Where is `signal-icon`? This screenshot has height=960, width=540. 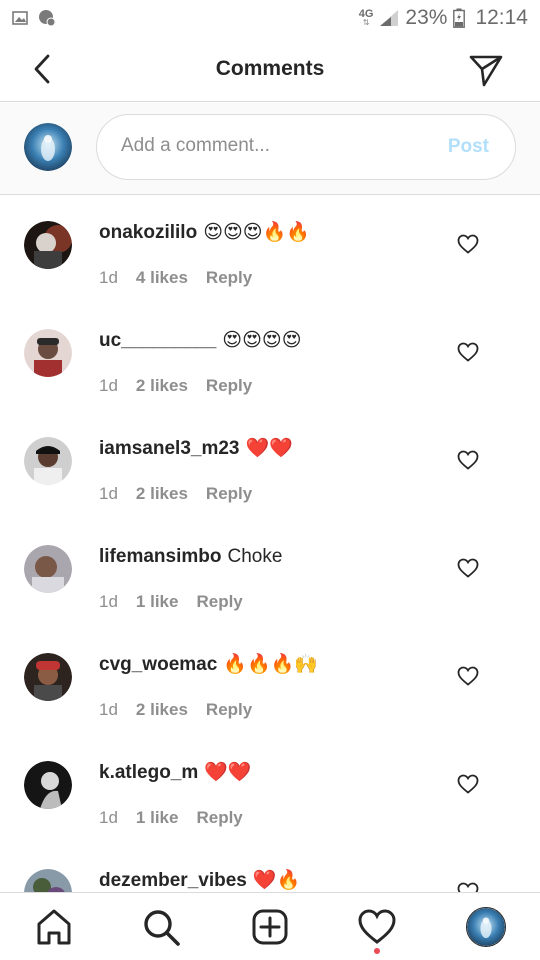 signal-icon is located at coordinates (389, 18).